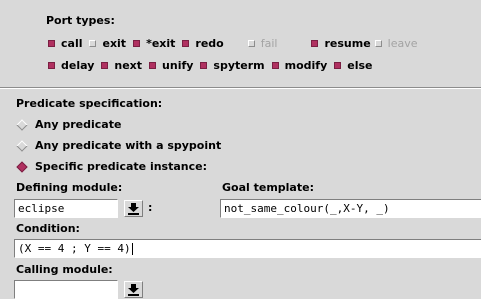  Describe the element at coordinates (118, 145) in the screenshot. I see `radio-any-predicate-with-spypoint: Any predicate with a spypoint` at that location.